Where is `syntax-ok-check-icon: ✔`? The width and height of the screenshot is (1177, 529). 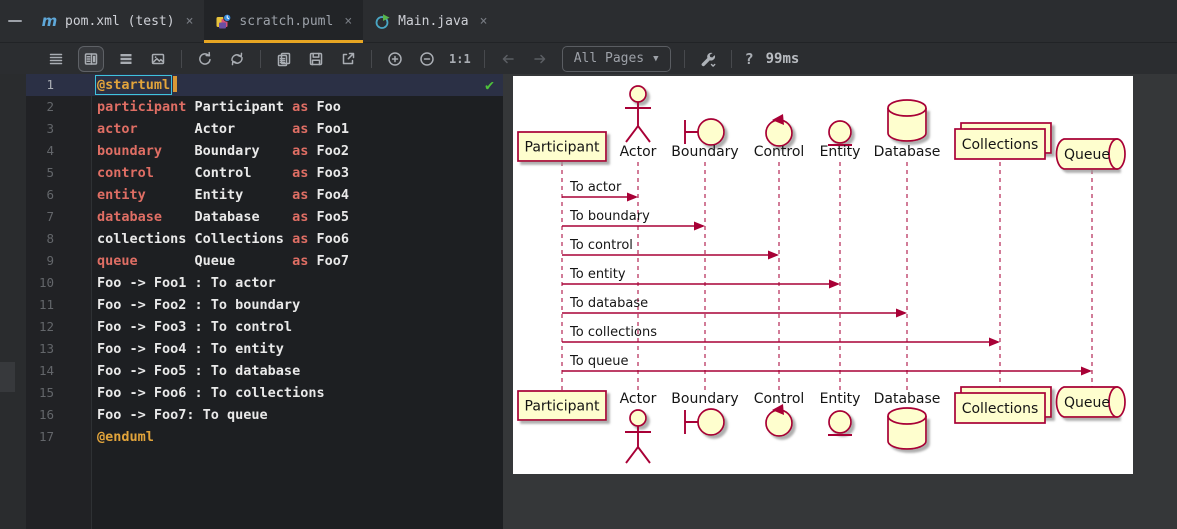 syntax-ok-check-icon: ✔ is located at coordinates (489, 85).